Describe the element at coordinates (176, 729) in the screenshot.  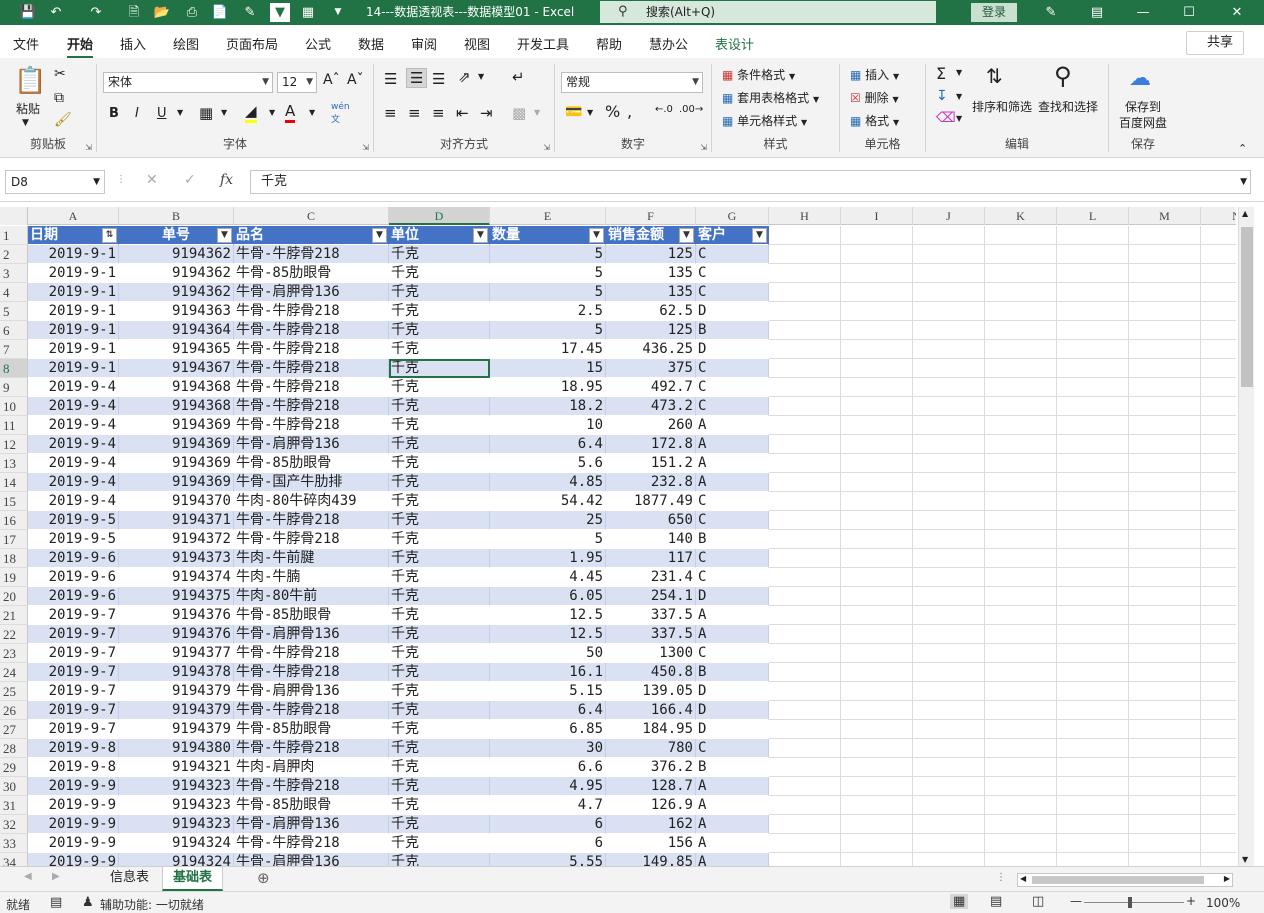
I see `table-cell: 9194379` at that location.